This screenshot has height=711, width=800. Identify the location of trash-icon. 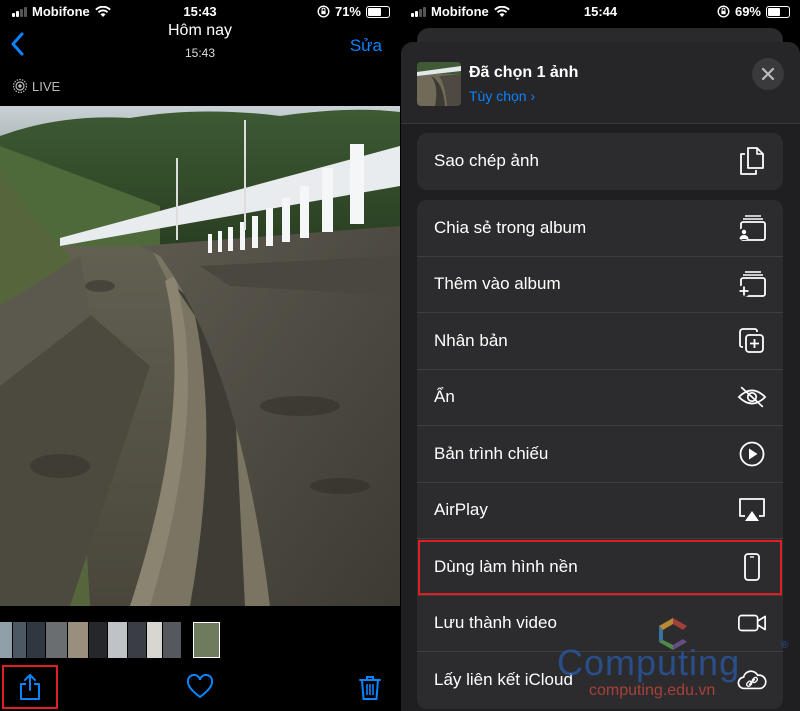
(370, 688).